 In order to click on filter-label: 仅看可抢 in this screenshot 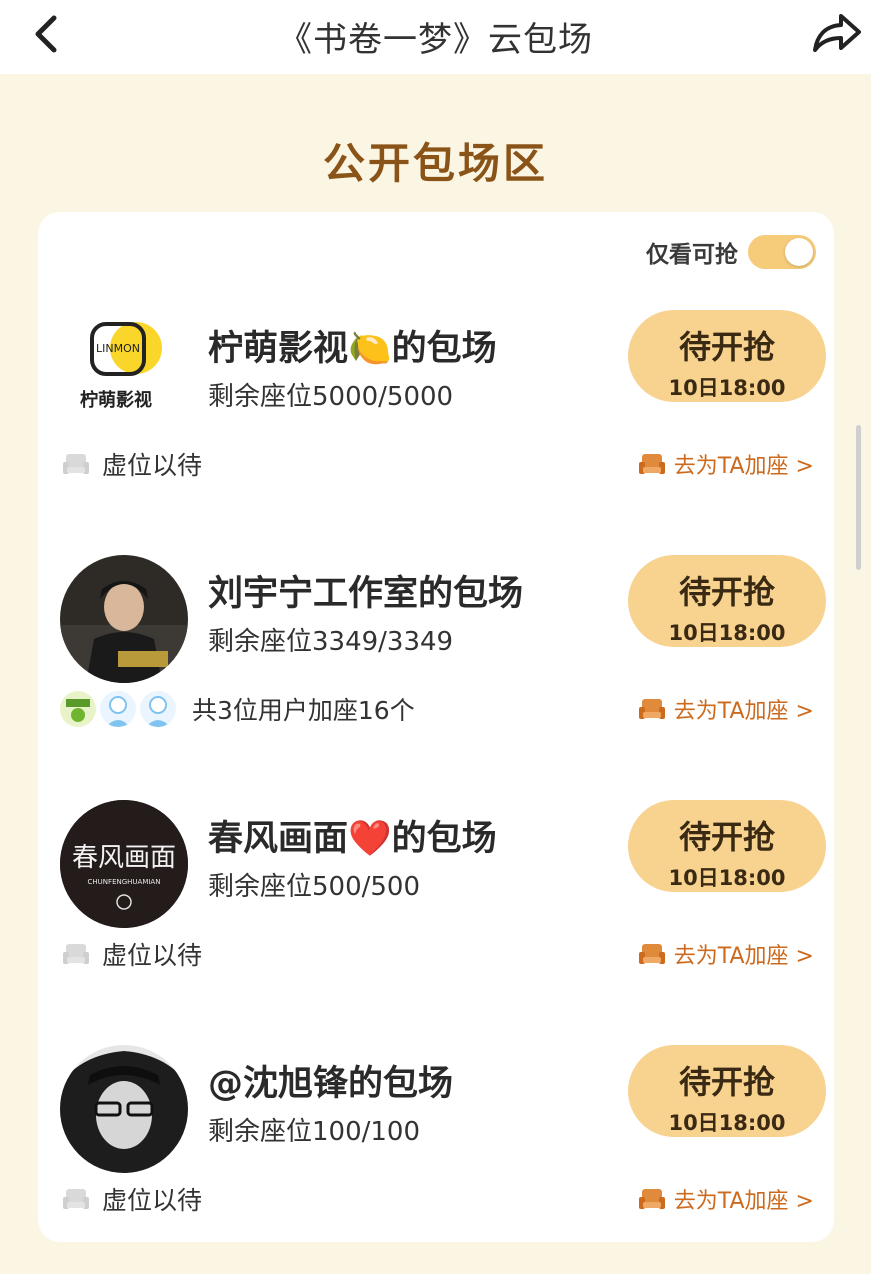, I will do `click(692, 255)`.